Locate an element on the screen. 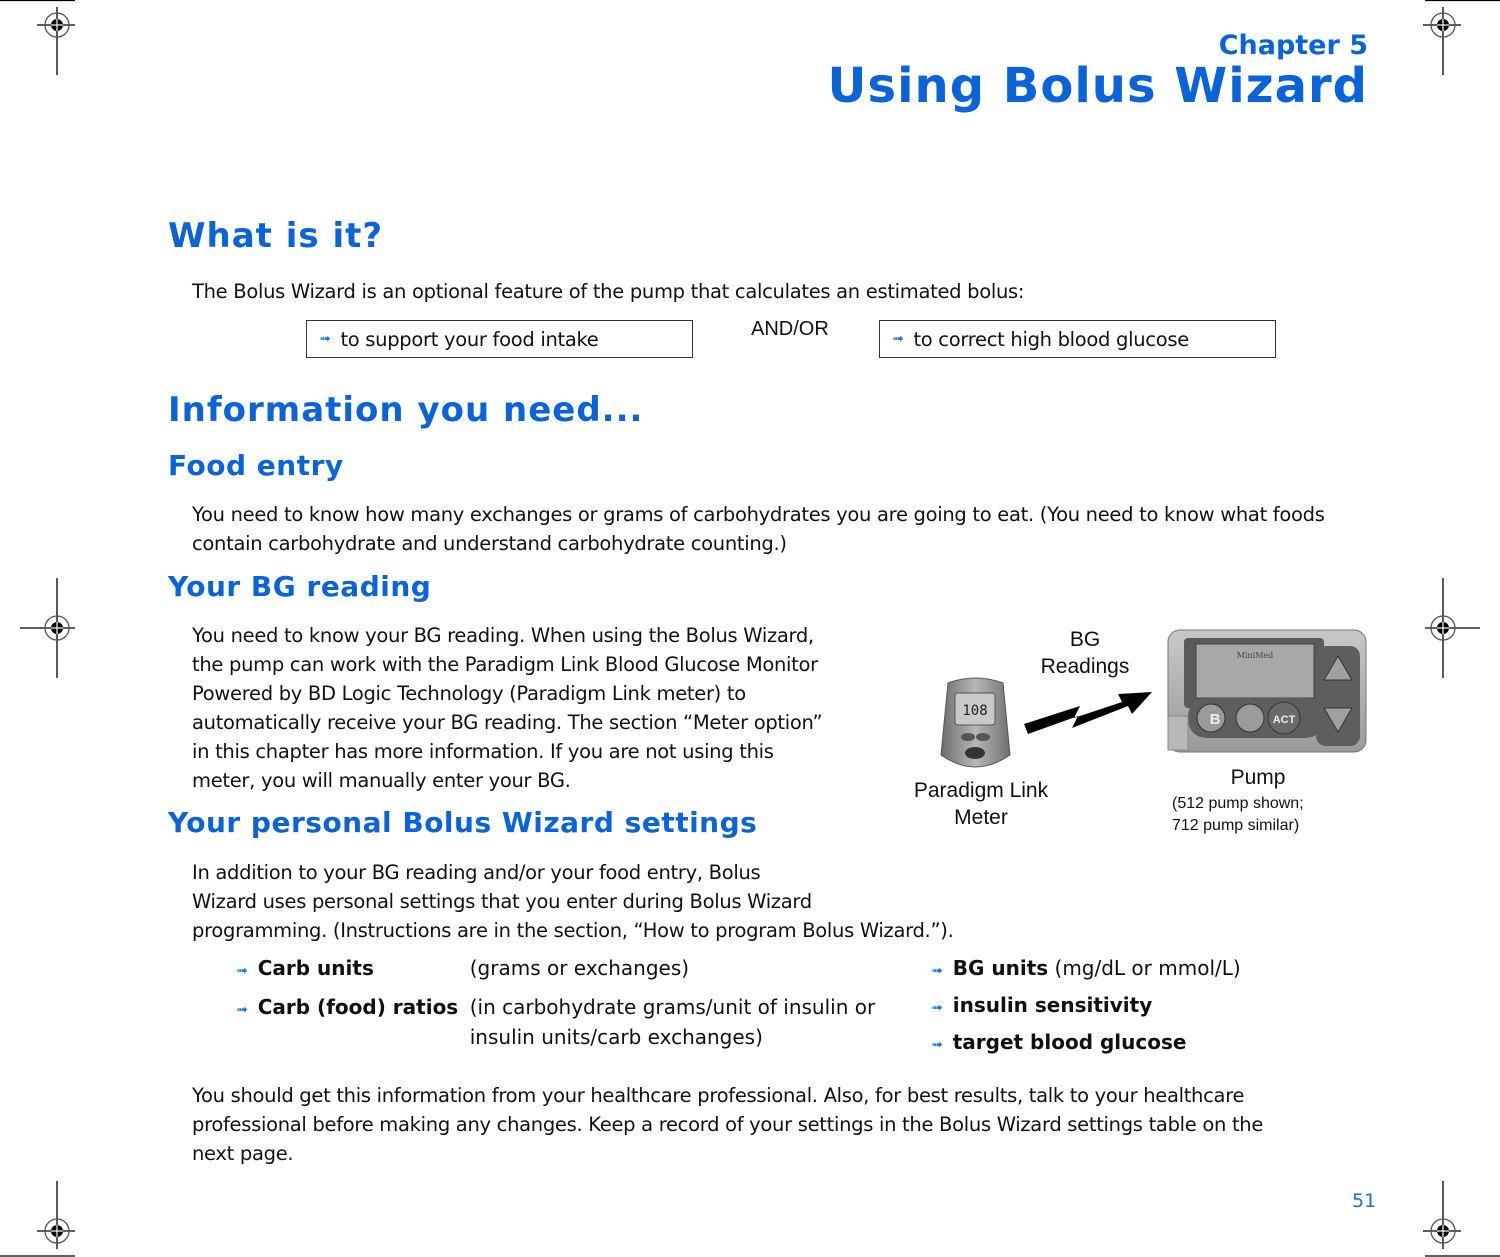  pump-note: (512 pump shown; 712 pump similar) is located at coordinates (1238, 814).